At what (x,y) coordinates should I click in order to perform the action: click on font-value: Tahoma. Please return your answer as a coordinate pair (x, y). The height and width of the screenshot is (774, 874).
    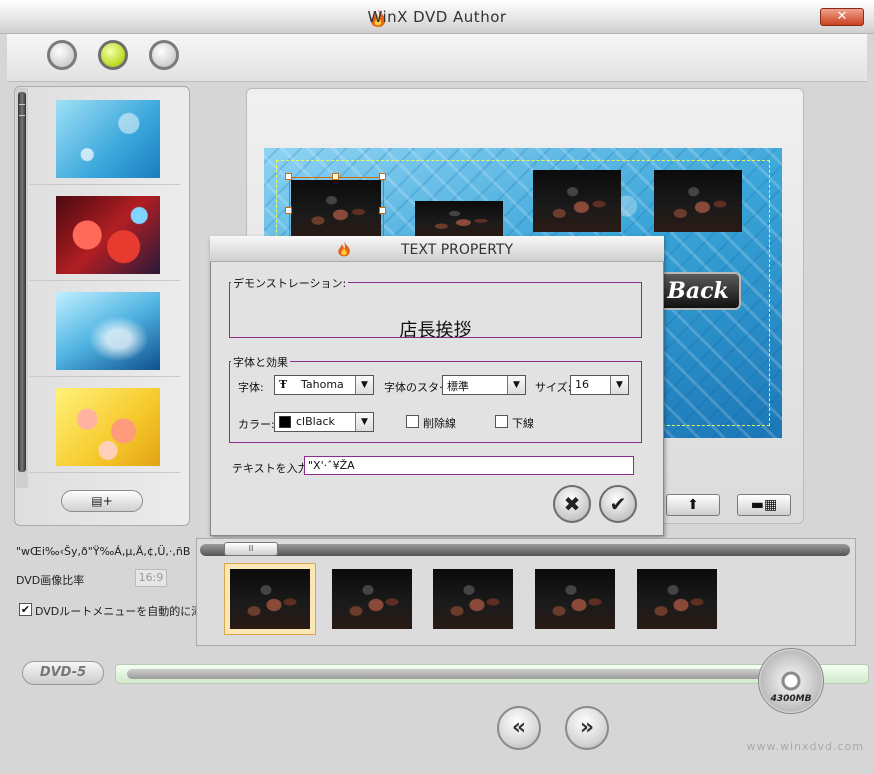
    Looking at the image, I should click on (322, 384).